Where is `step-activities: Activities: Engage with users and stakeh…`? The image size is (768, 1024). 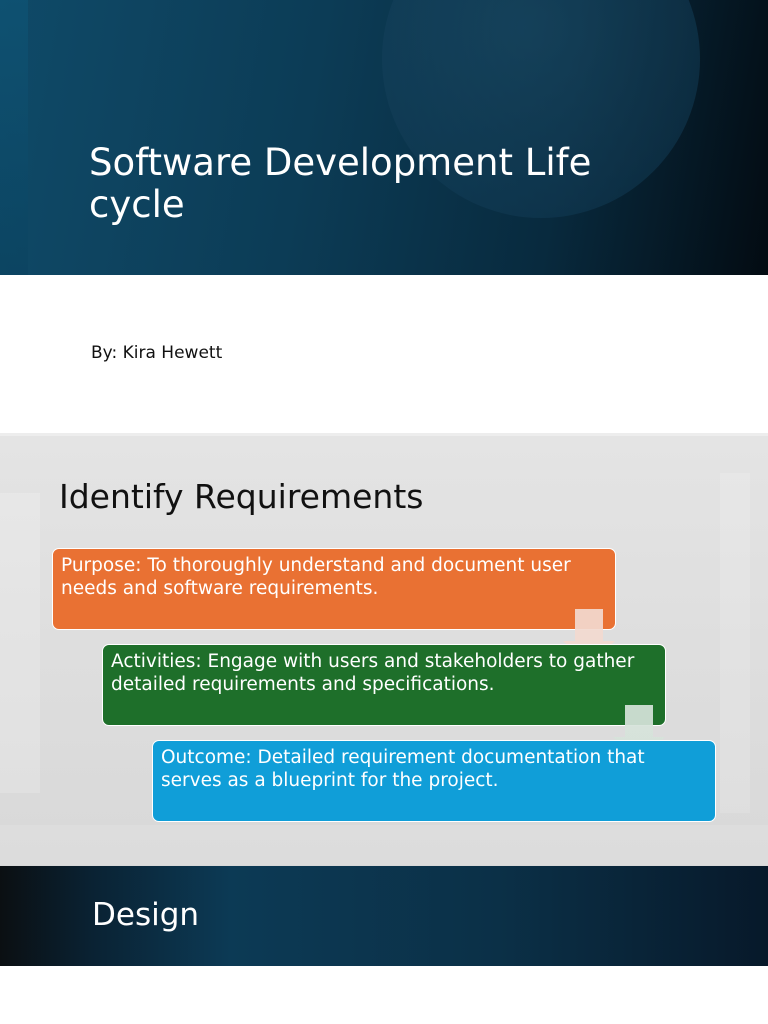 step-activities: Activities: Engage with users and stakeh… is located at coordinates (384, 685).